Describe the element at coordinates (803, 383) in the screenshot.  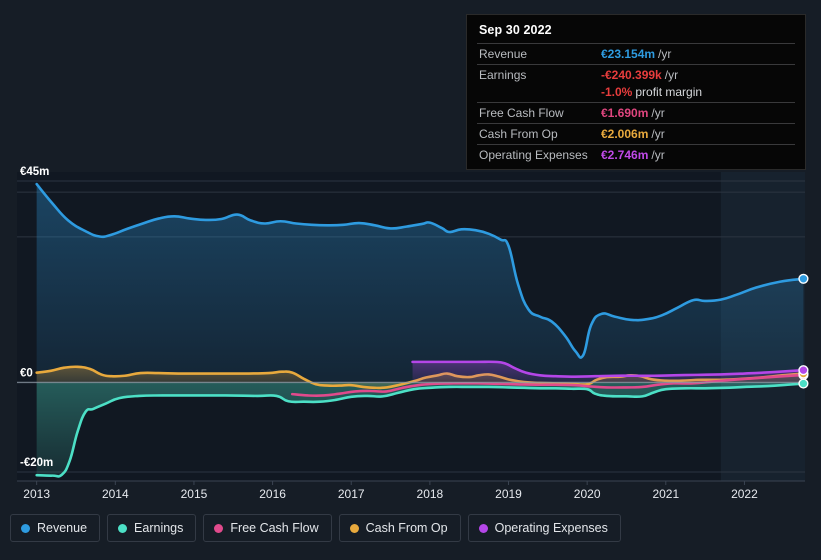
I see `endpoint-marker-earnings` at that location.